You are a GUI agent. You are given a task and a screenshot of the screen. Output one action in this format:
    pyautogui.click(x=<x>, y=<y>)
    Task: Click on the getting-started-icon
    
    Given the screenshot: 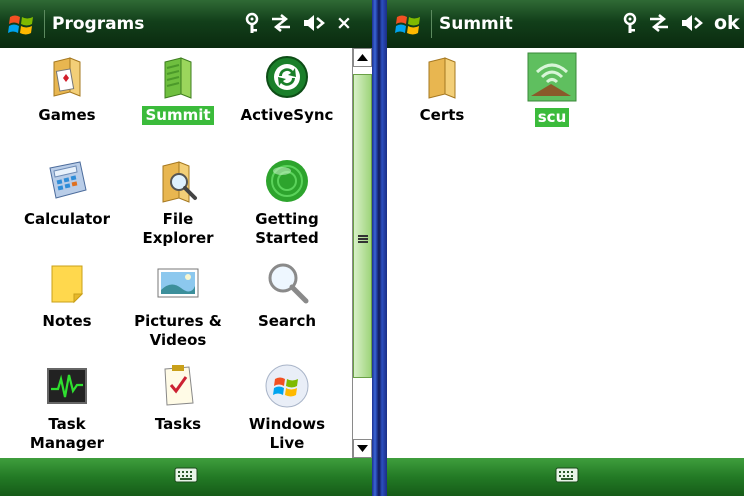 What is the action you would take?
    pyautogui.click(x=287, y=181)
    